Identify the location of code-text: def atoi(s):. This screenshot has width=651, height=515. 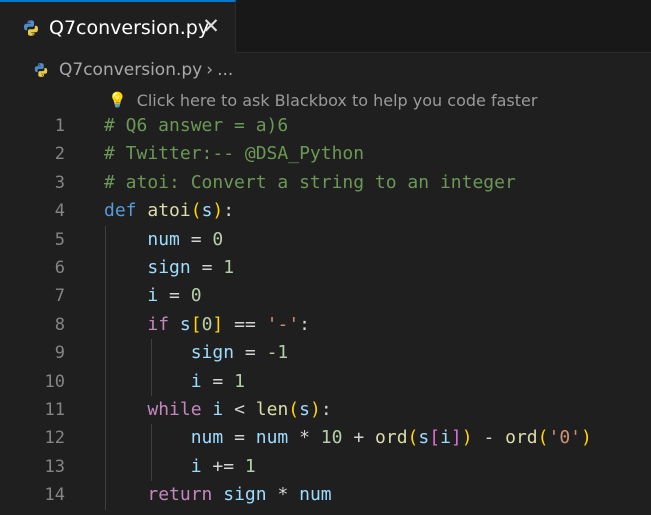
(169, 211).